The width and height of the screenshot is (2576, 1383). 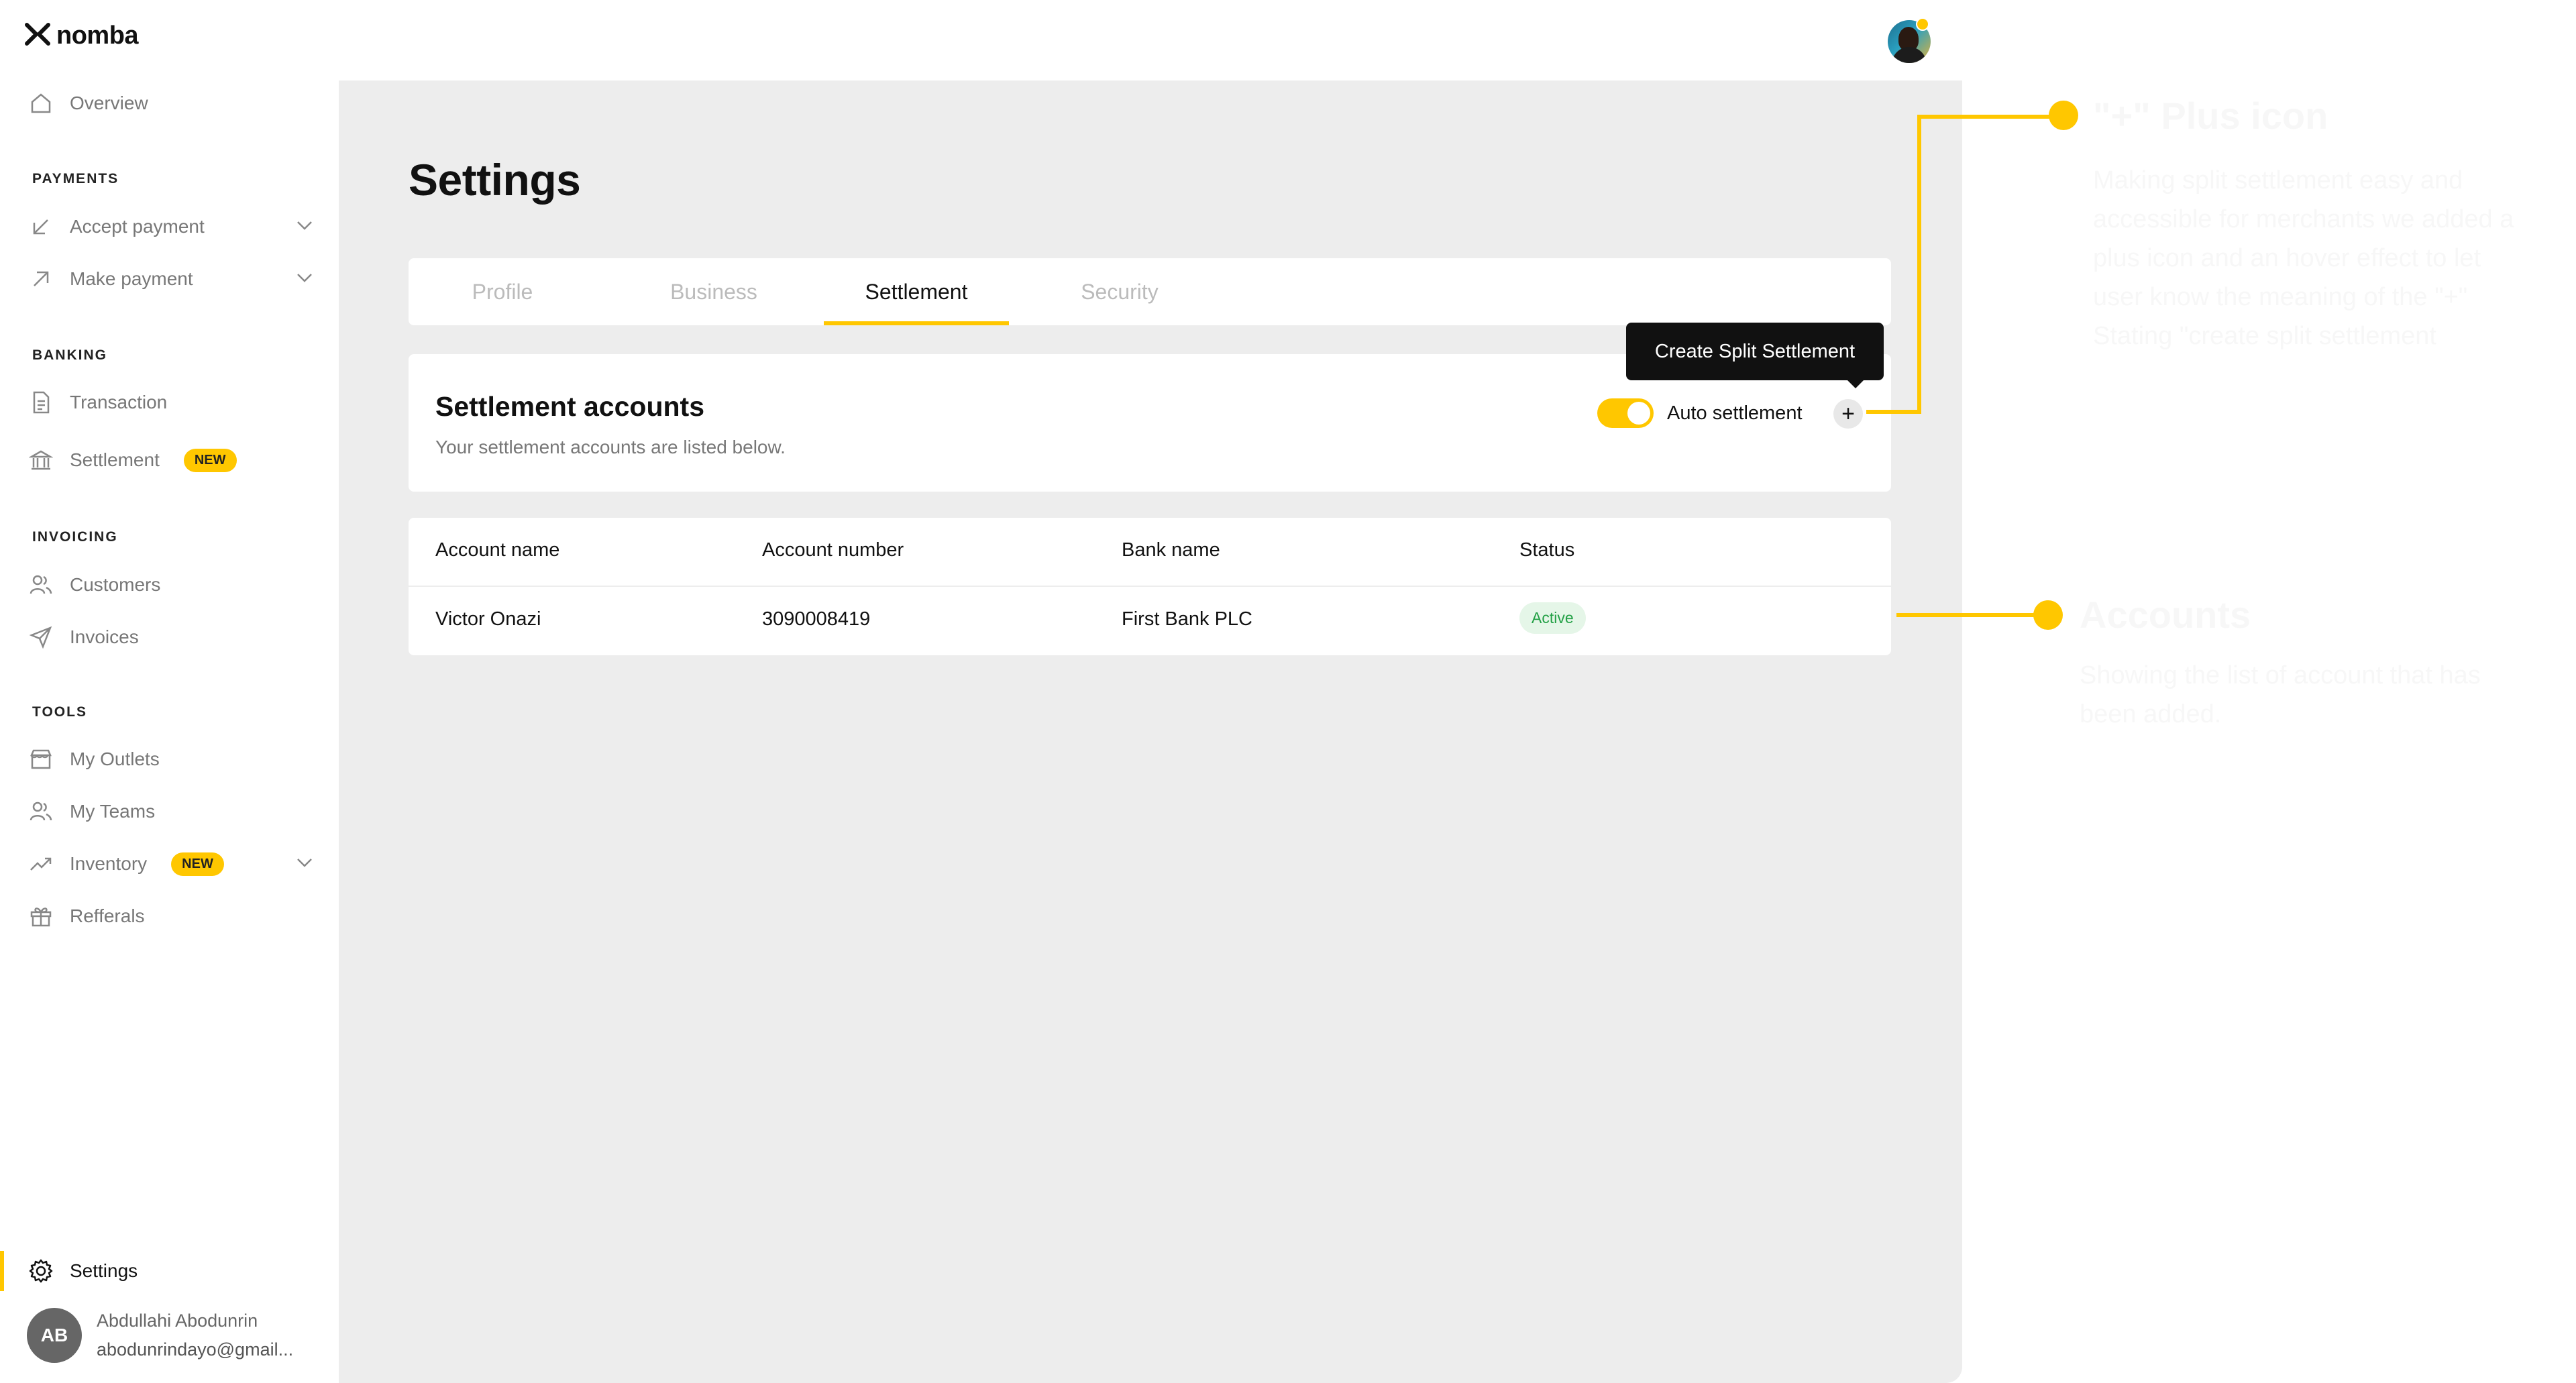 I want to click on annotation-line: been added., so click(x=2151, y=714).